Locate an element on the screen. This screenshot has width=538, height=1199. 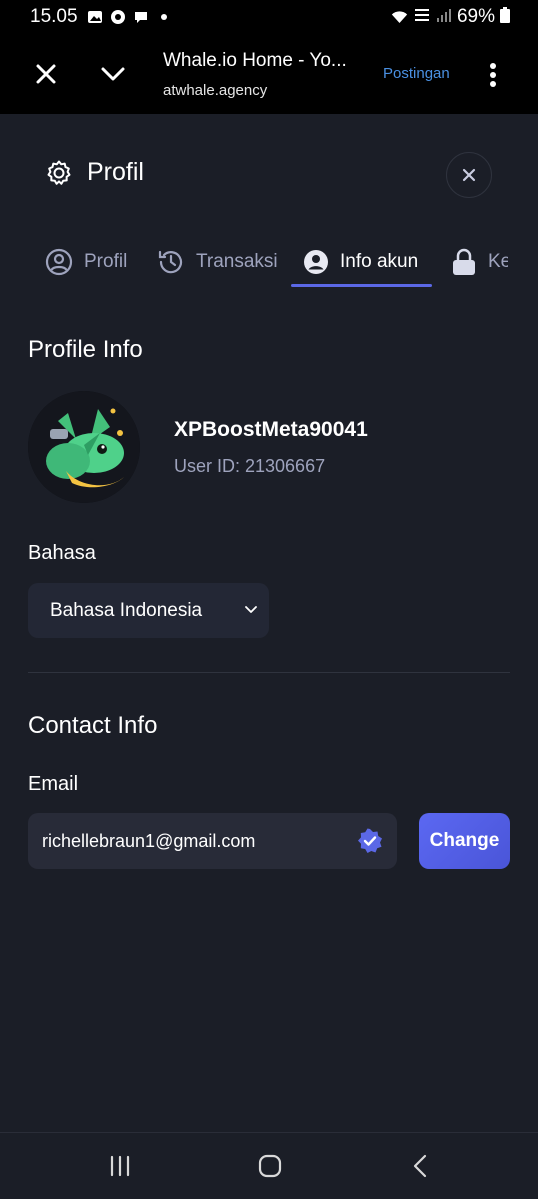
status-bar: 15.05 69% is located at coordinates (269, 17).